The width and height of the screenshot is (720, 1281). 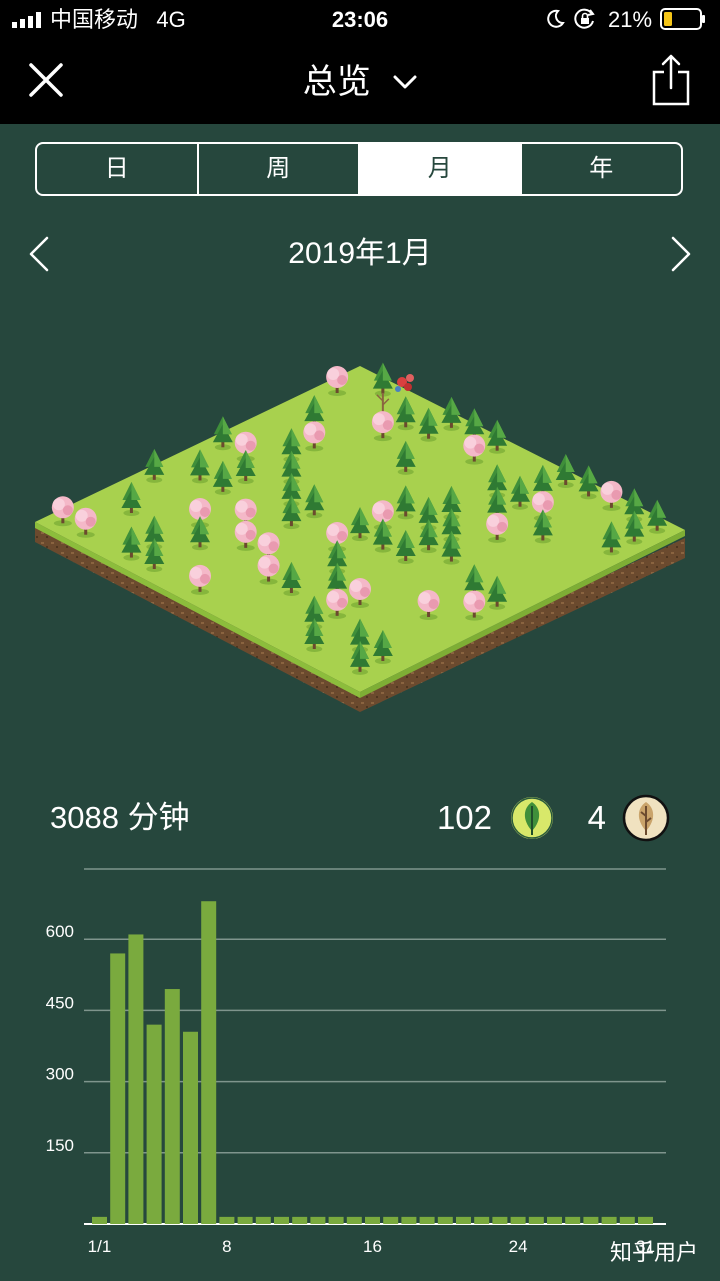 What do you see at coordinates (405, 82) in the screenshot?
I see `chevron-down-icon` at bounding box center [405, 82].